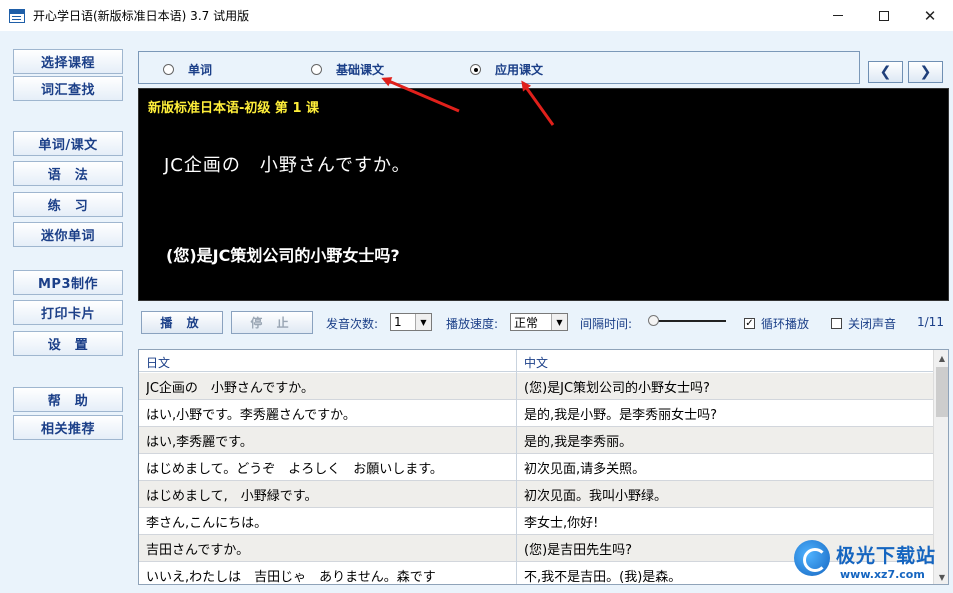  What do you see at coordinates (812, 558) in the screenshot?
I see `watermark-logo-icon` at bounding box center [812, 558].